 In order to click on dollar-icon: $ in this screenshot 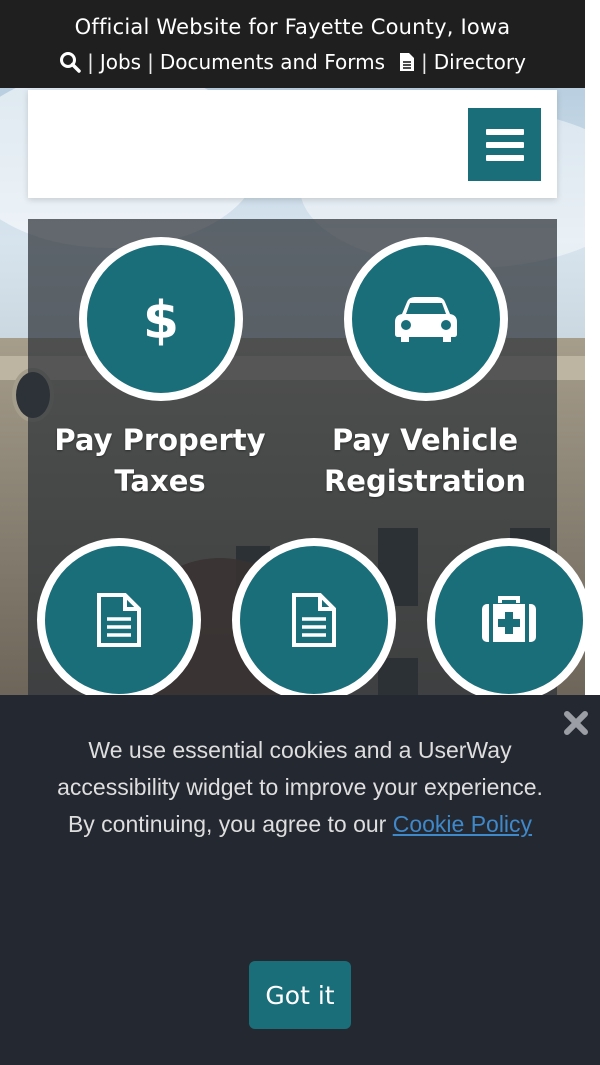, I will do `click(161, 319)`.